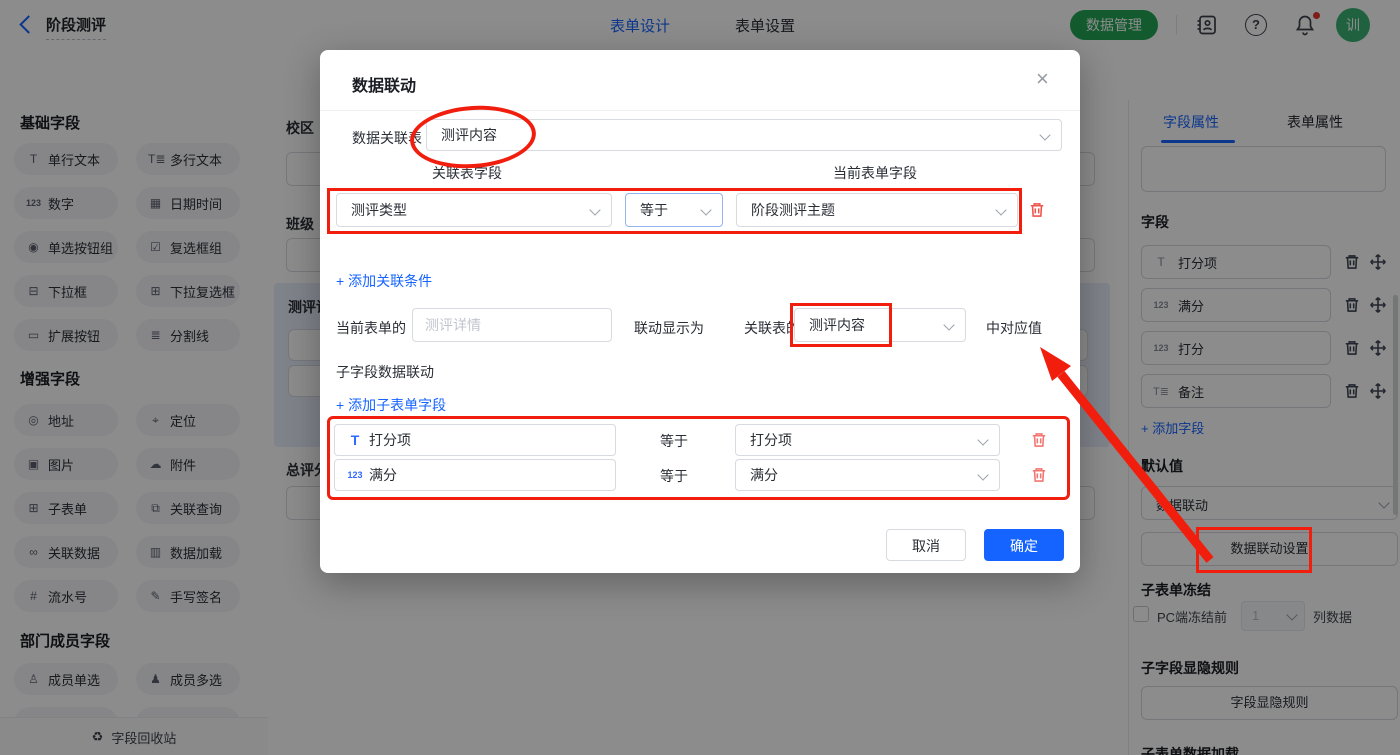  Describe the element at coordinates (387, 138) in the screenshot. I see `relation-table-label: 数据关联表` at that location.